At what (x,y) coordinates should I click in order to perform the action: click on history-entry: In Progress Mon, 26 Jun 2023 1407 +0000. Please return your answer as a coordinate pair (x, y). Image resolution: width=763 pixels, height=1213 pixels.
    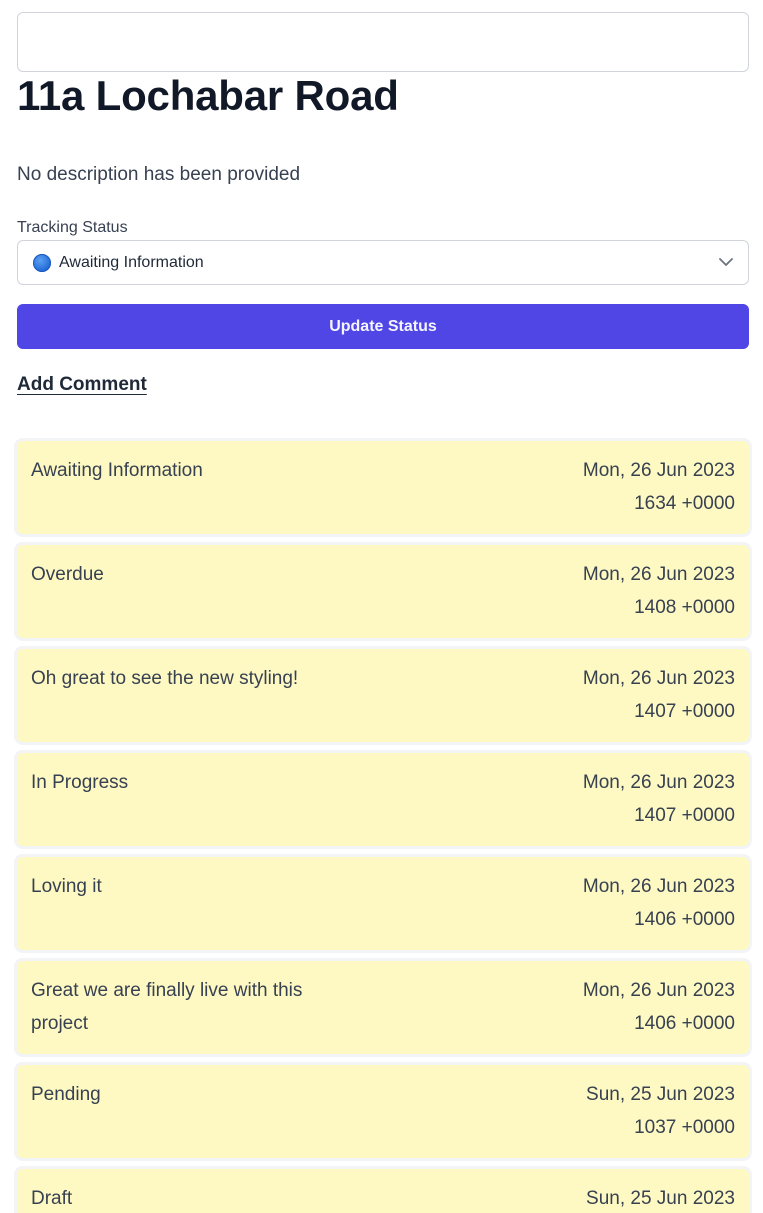
    Looking at the image, I should click on (383, 799).